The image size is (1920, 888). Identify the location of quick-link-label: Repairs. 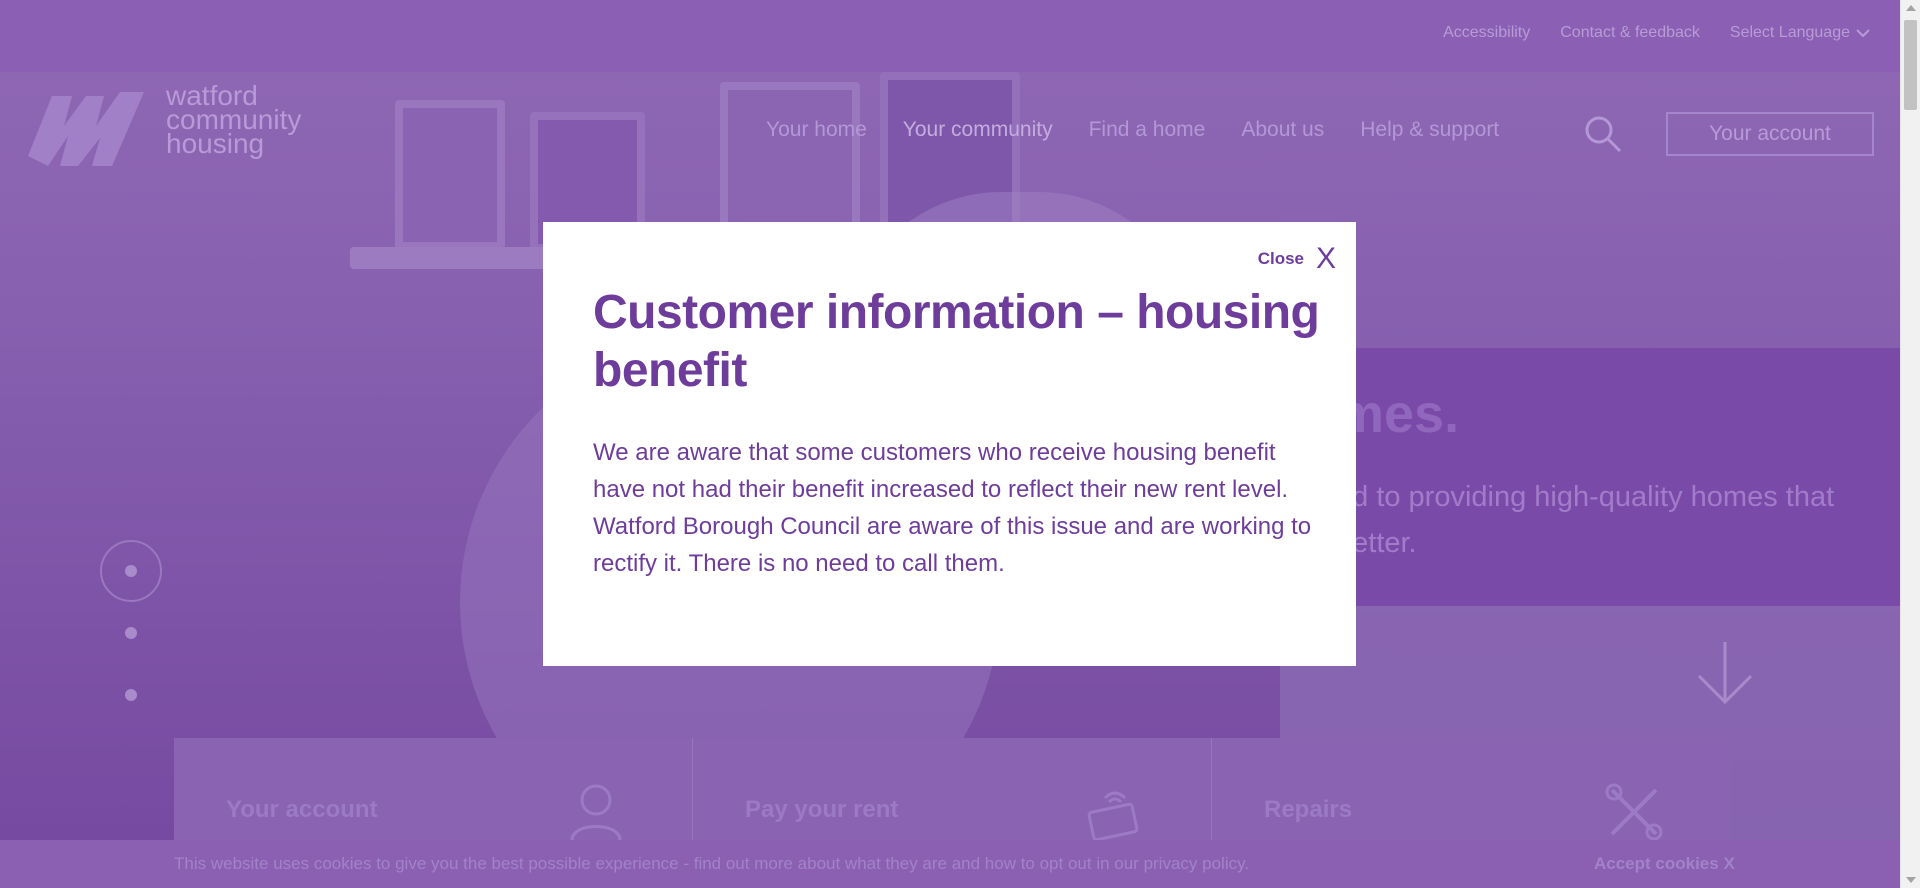
(1308, 809).